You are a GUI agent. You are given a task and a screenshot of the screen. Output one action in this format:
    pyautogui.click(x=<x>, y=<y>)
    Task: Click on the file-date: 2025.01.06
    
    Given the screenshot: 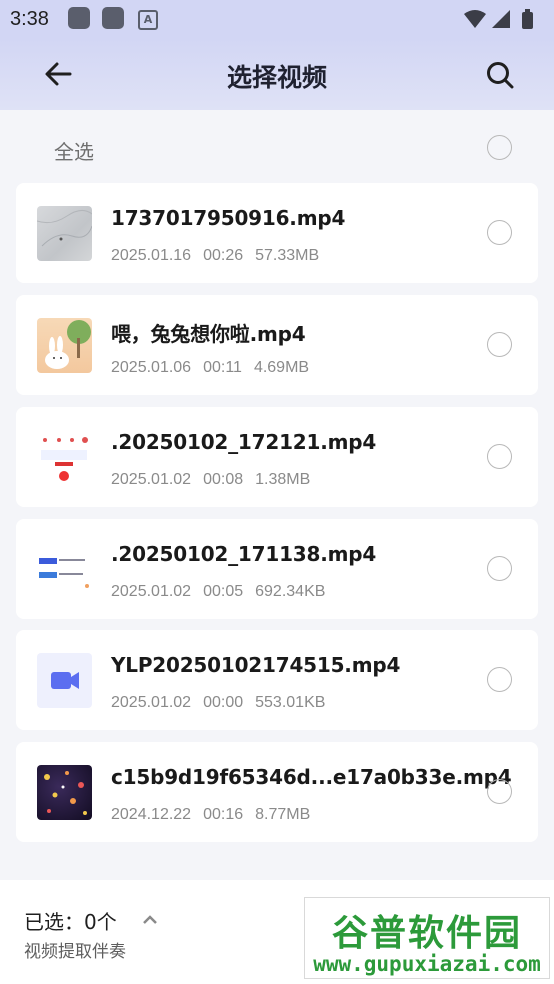 What is the action you would take?
    pyautogui.click(x=151, y=367)
    